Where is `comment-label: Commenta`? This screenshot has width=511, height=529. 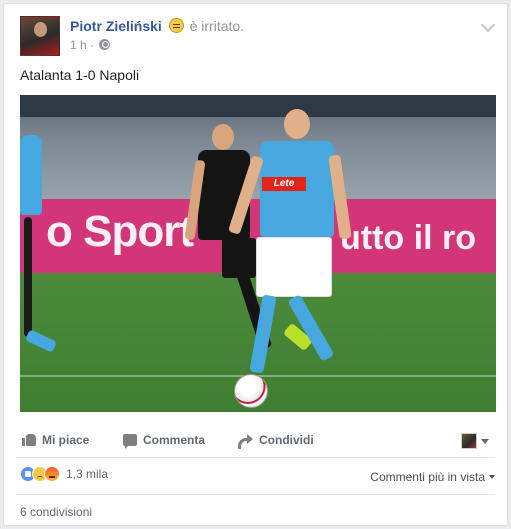 comment-label: Commenta is located at coordinates (174, 440).